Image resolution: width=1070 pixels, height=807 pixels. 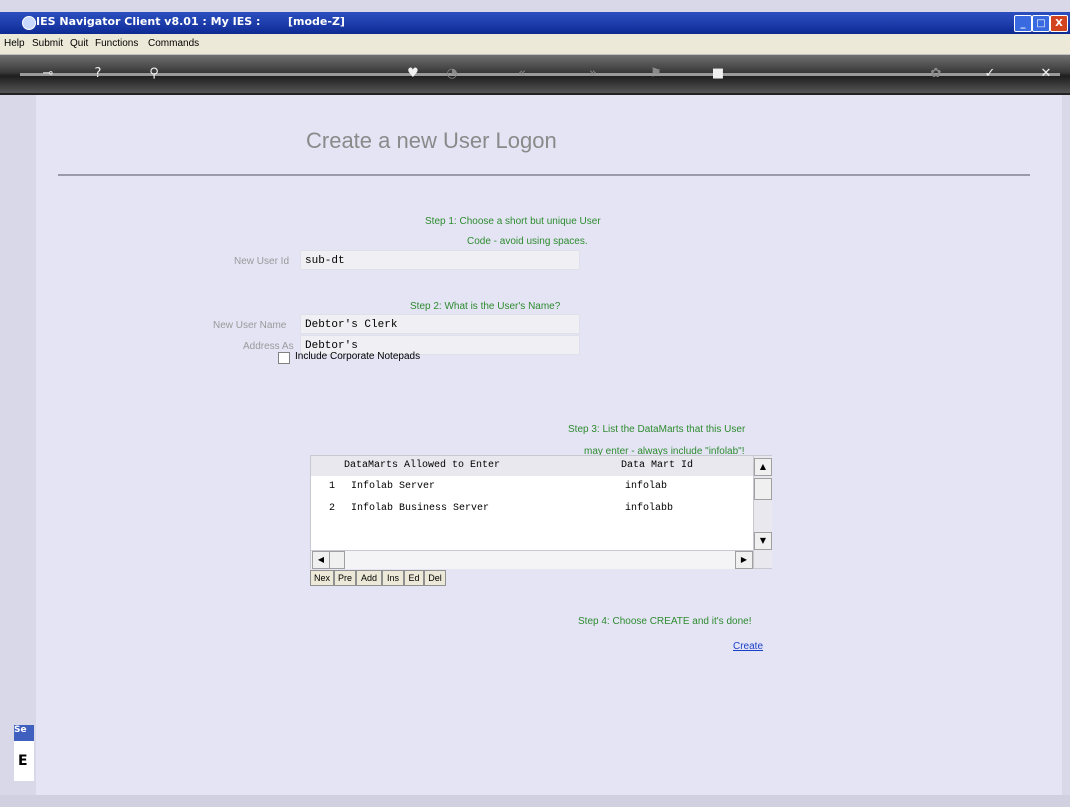 What do you see at coordinates (1023, 23) in the screenshot?
I see `minimize-button: _` at bounding box center [1023, 23].